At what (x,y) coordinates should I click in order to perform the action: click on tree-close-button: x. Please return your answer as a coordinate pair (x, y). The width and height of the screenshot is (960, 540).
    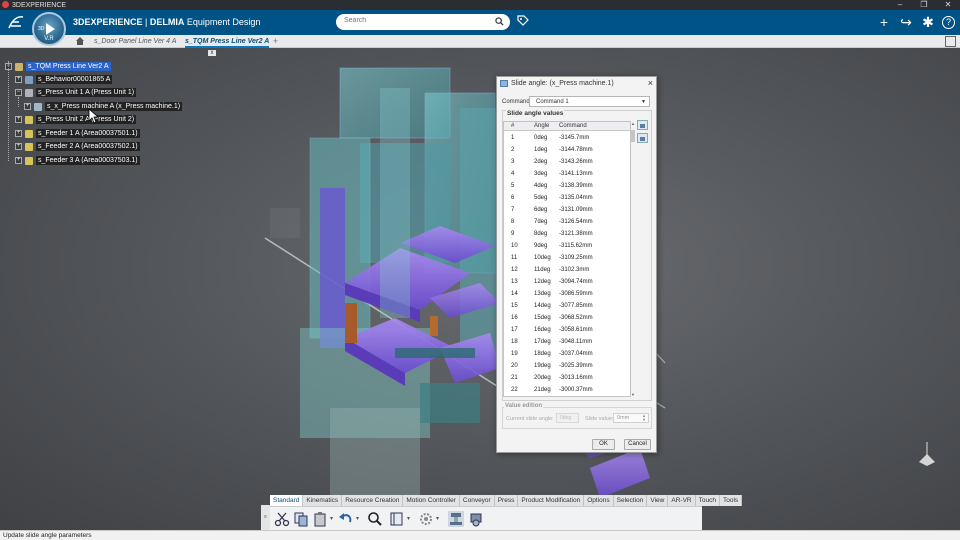
    Looking at the image, I should click on (212, 53).